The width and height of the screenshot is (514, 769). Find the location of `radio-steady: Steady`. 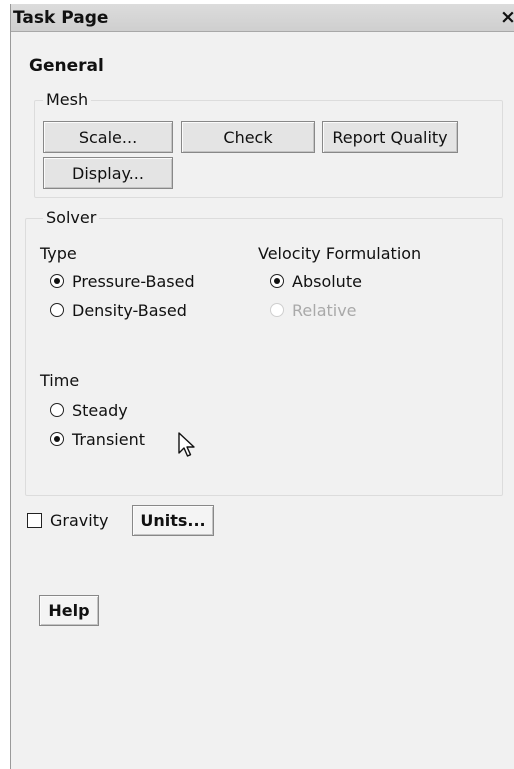

radio-steady: Steady is located at coordinates (89, 410).